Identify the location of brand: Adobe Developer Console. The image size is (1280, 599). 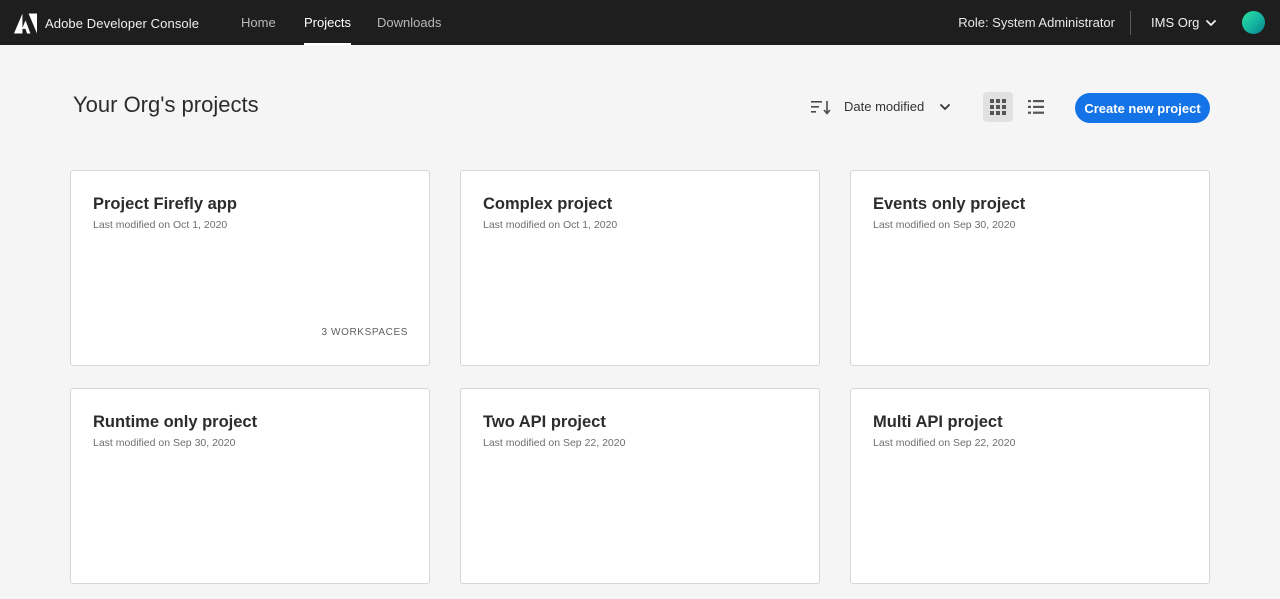
(106, 23).